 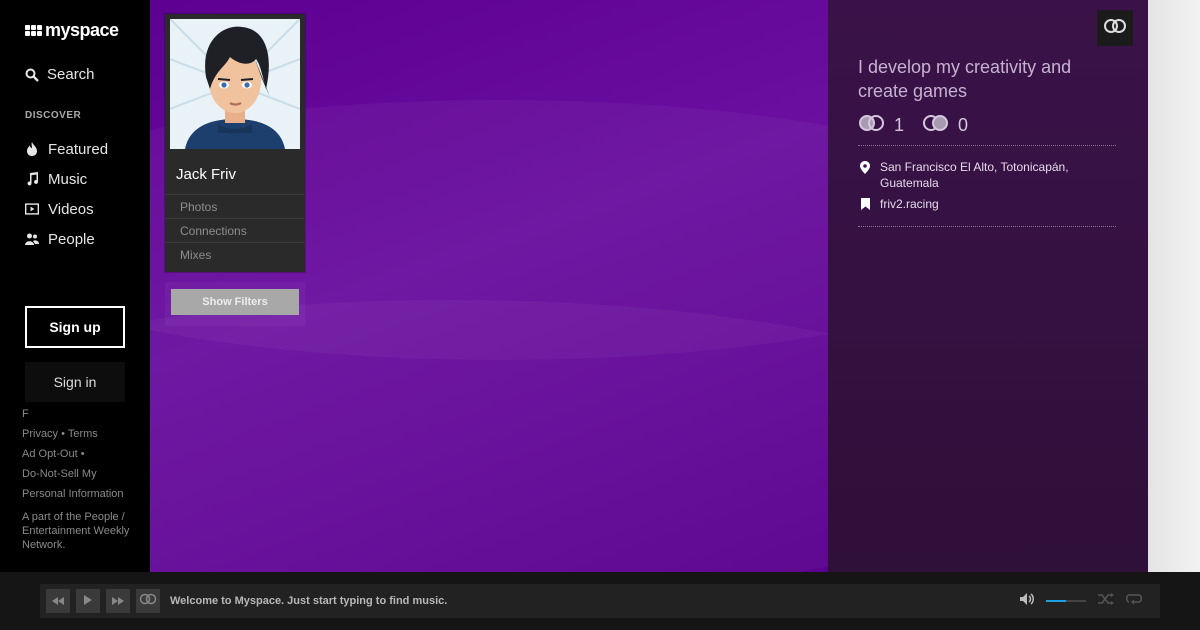 What do you see at coordinates (865, 167) in the screenshot?
I see `location-pin-icon` at bounding box center [865, 167].